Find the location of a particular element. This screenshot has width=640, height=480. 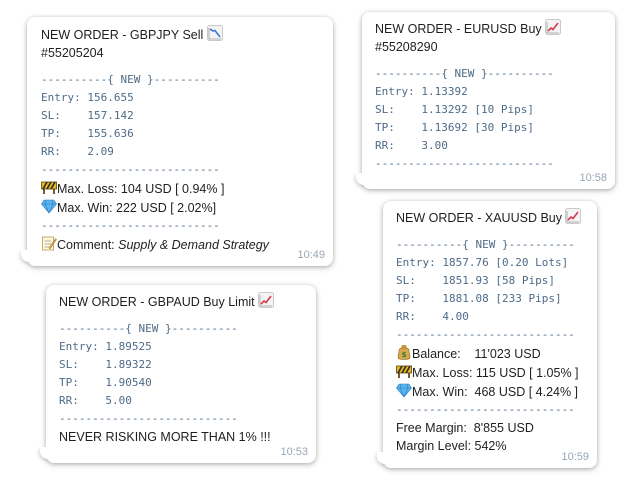

order-line: Entry: 1.89525 is located at coordinates (105, 346).